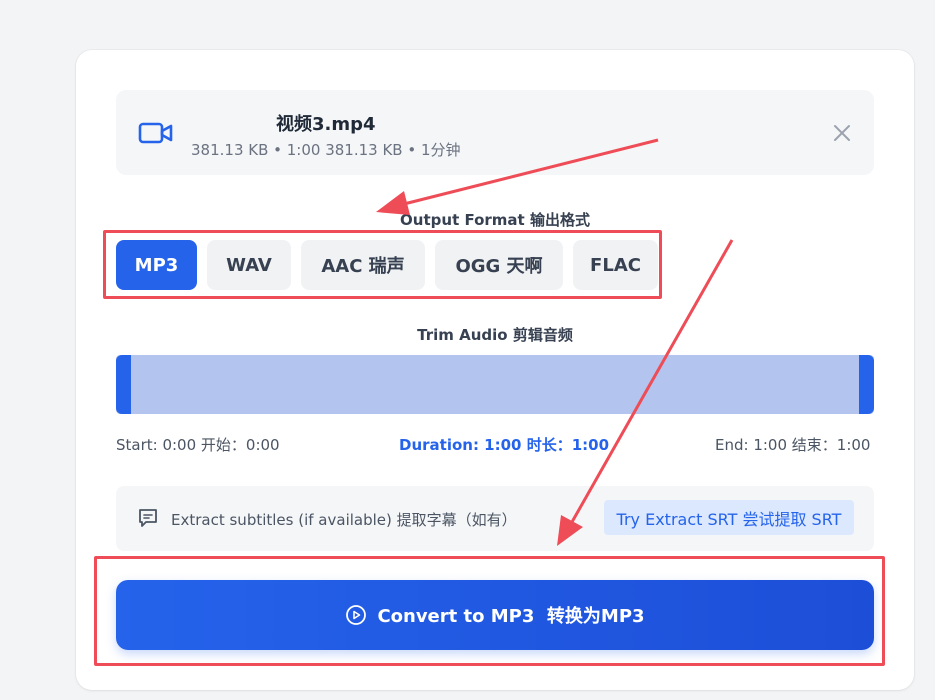  Describe the element at coordinates (123, 384) in the screenshot. I see `trim-start-handle` at that location.